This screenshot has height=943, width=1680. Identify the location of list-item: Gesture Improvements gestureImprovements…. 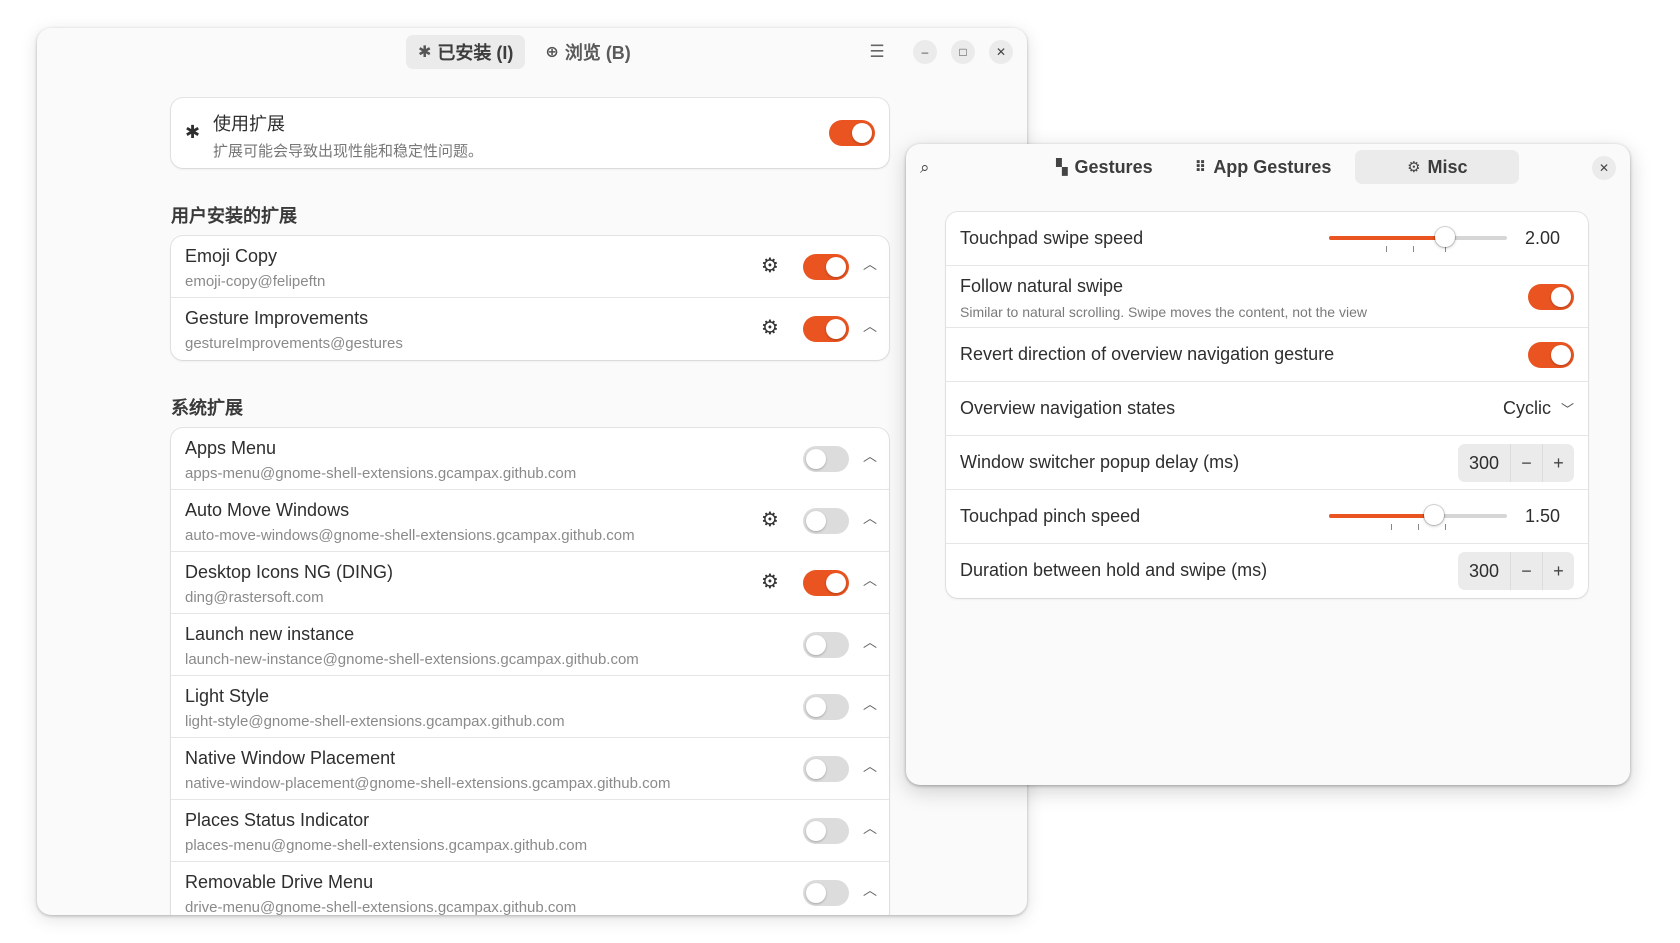
(530, 329).